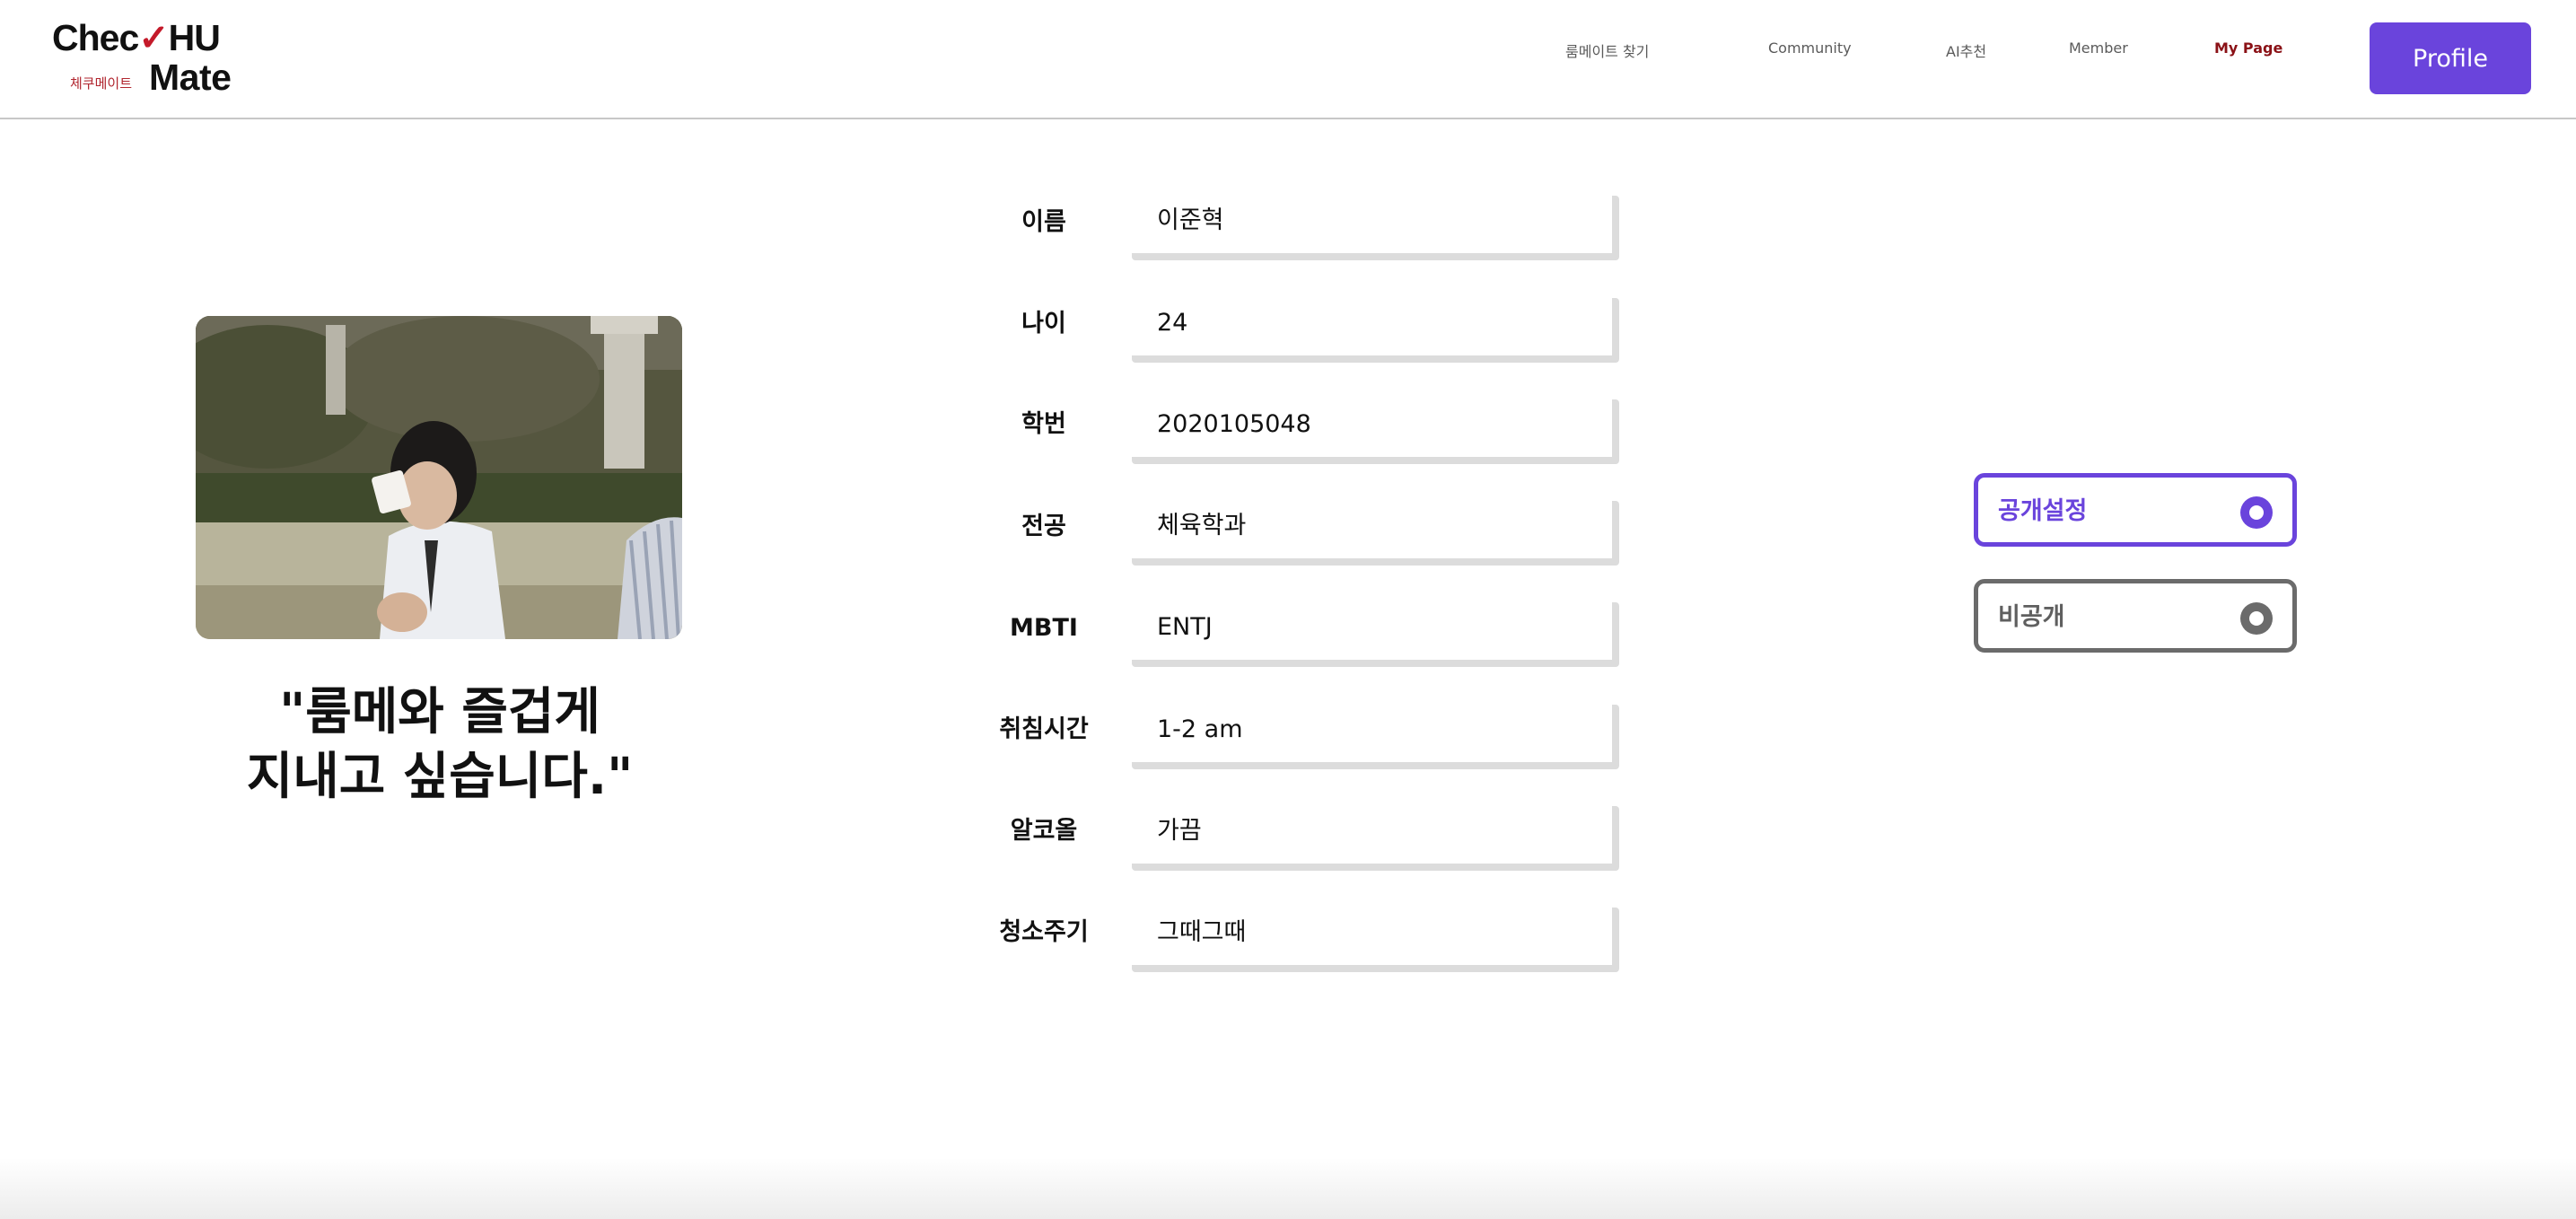 The image size is (2576, 1219). Describe the element at coordinates (95, 37) in the screenshot. I see `logo-prefix: Chec` at that location.